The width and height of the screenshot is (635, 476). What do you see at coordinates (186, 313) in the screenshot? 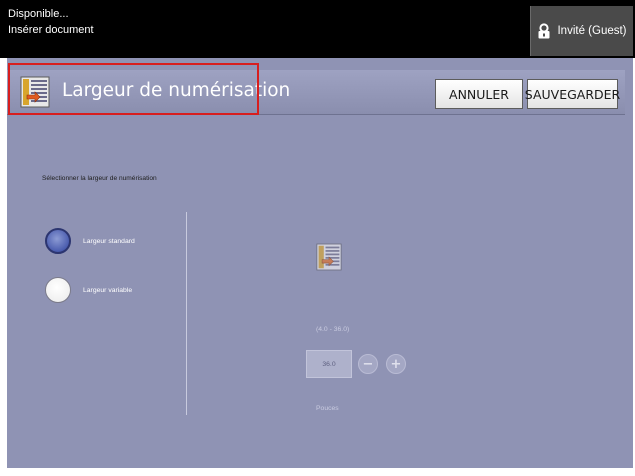
I see `vertical-divider` at bounding box center [186, 313].